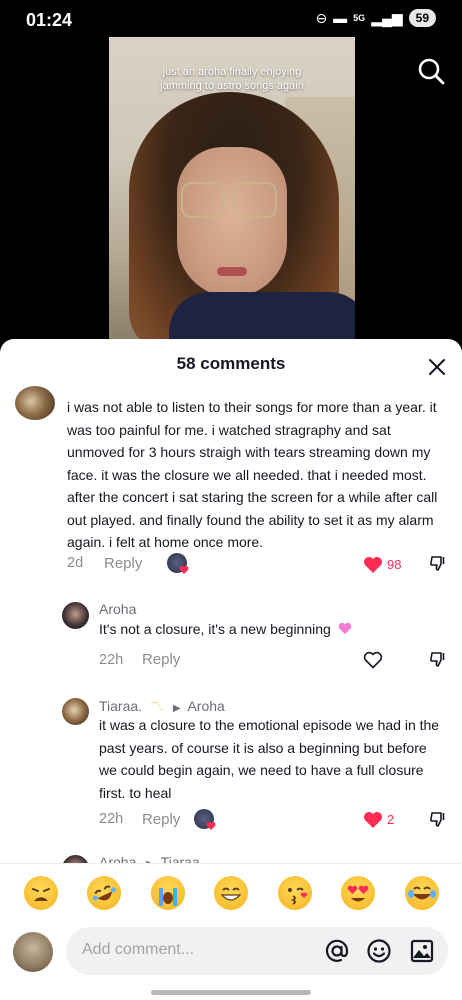 The height and width of the screenshot is (1000, 462). What do you see at coordinates (337, 951) in the screenshot?
I see `mention-icon` at bounding box center [337, 951].